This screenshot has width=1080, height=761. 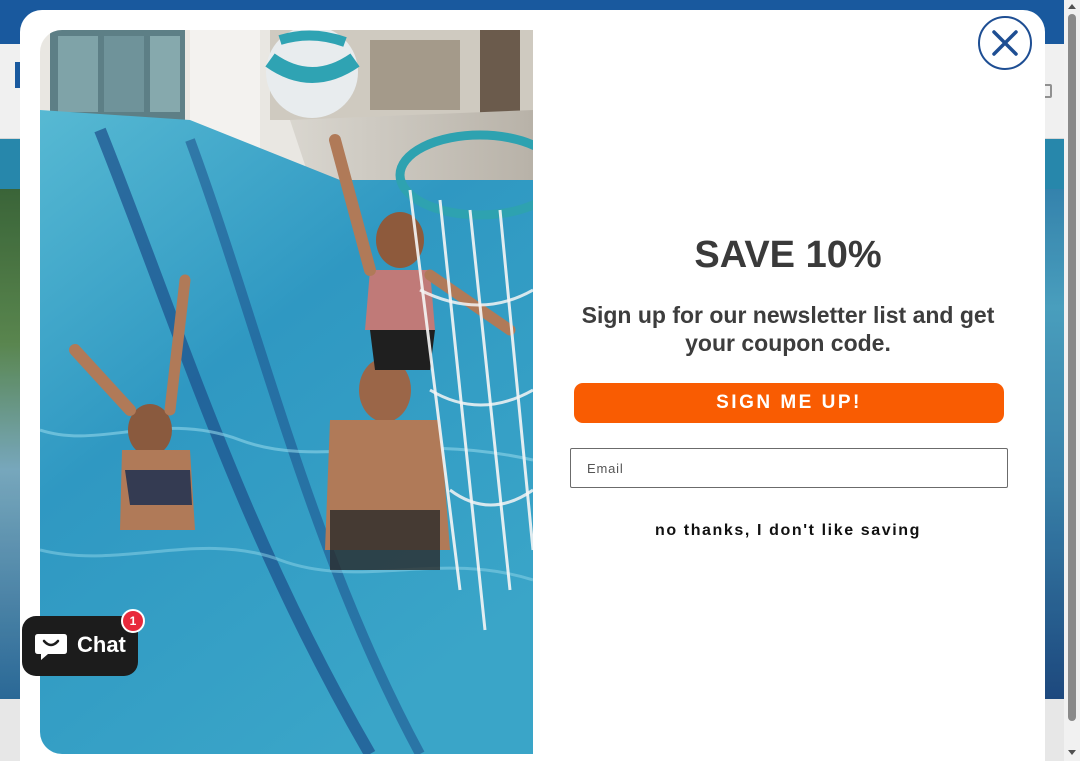 I want to click on chat-notification-badge: 1, so click(x=133, y=621).